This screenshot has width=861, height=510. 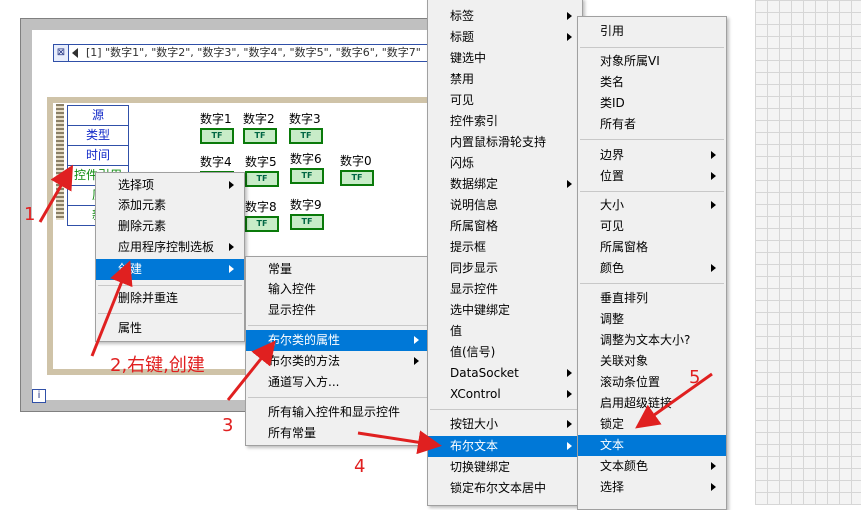 What do you see at coordinates (652, 205) in the screenshot?
I see `menu-item-size: 大小` at bounding box center [652, 205].